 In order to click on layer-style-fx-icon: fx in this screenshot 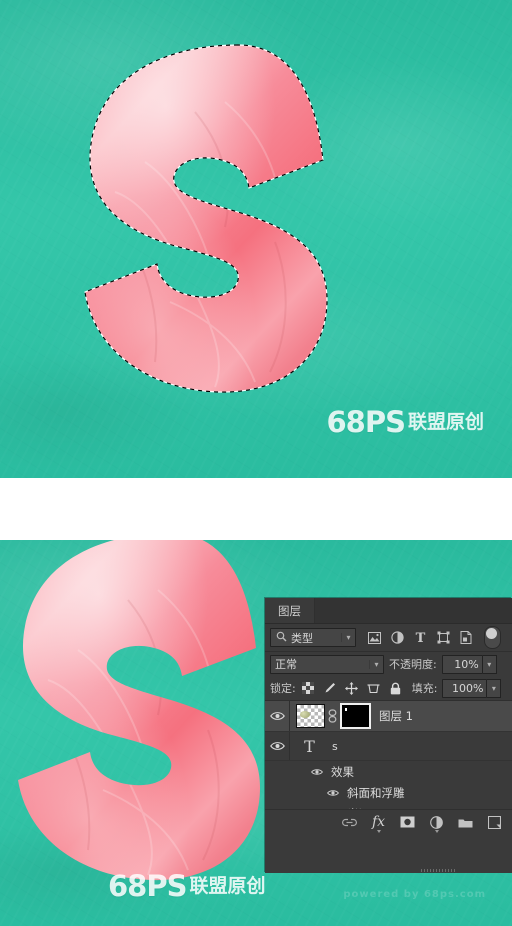, I will do `click(378, 823)`.